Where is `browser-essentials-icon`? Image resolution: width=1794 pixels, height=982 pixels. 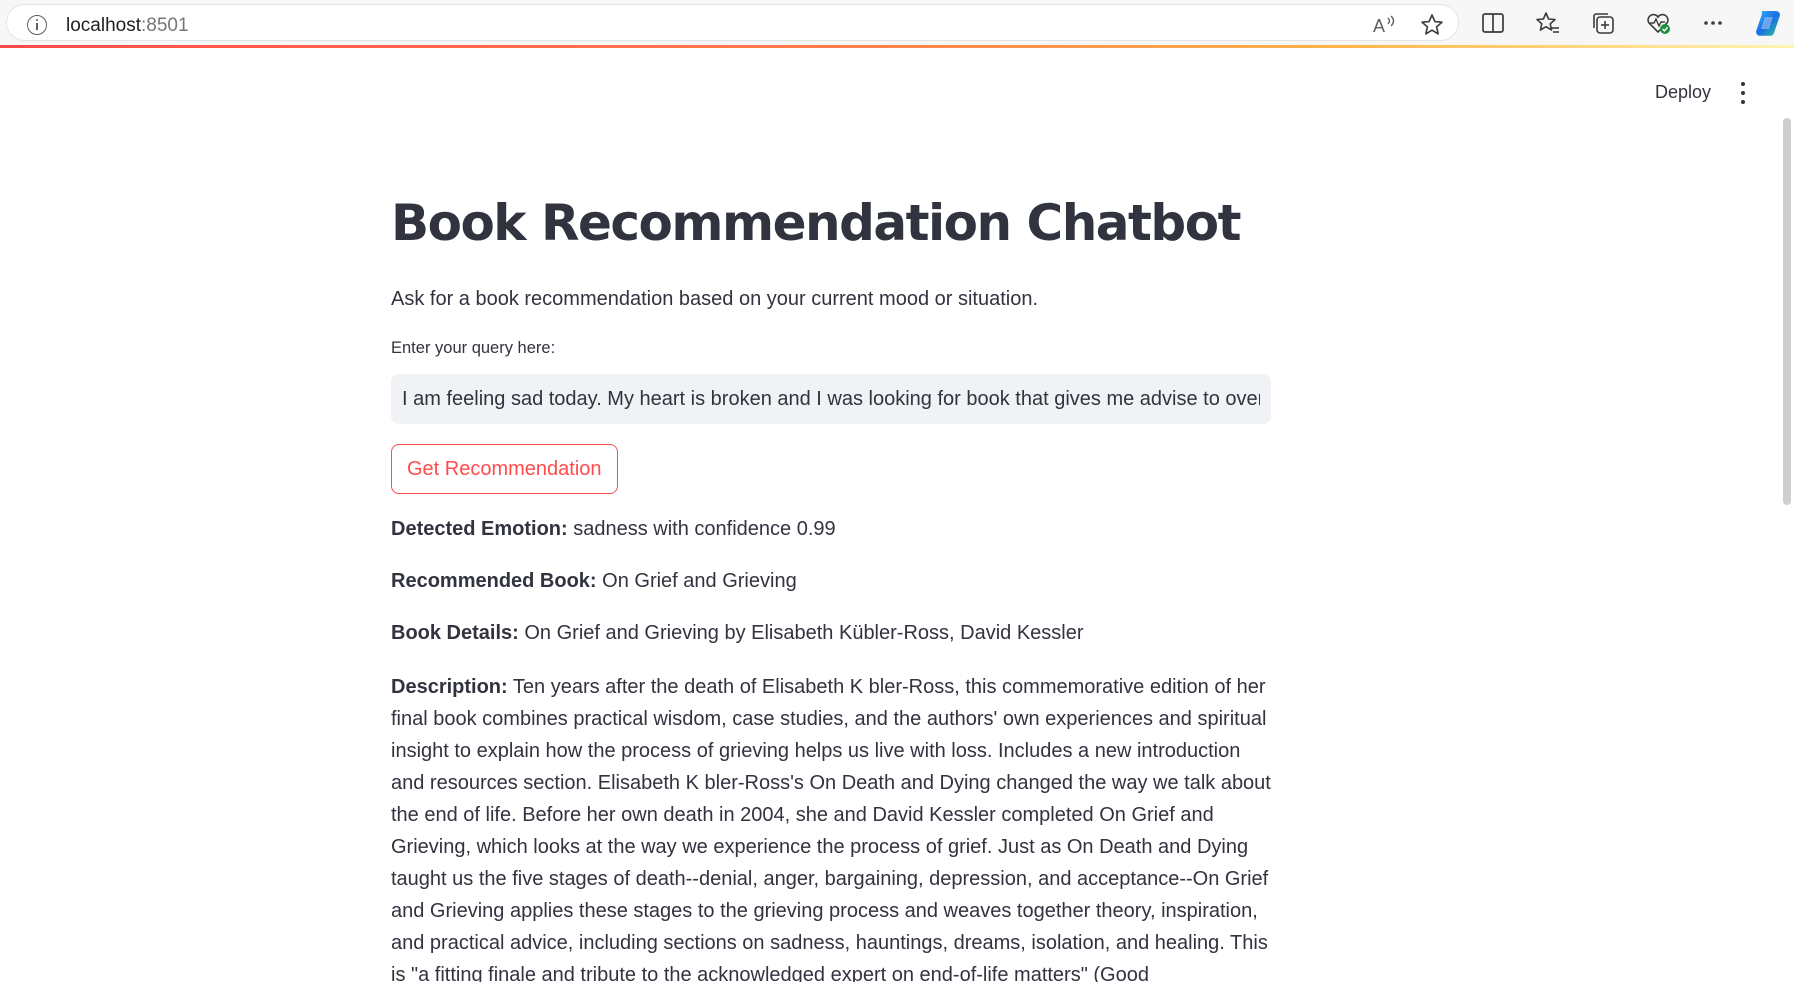 browser-essentials-icon is located at coordinates (1658, 23).